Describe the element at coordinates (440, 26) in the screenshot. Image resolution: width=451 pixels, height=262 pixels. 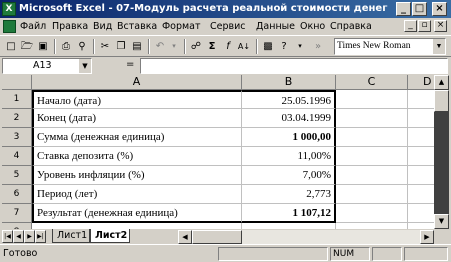
I see `doc-close-button: ×` at that location.